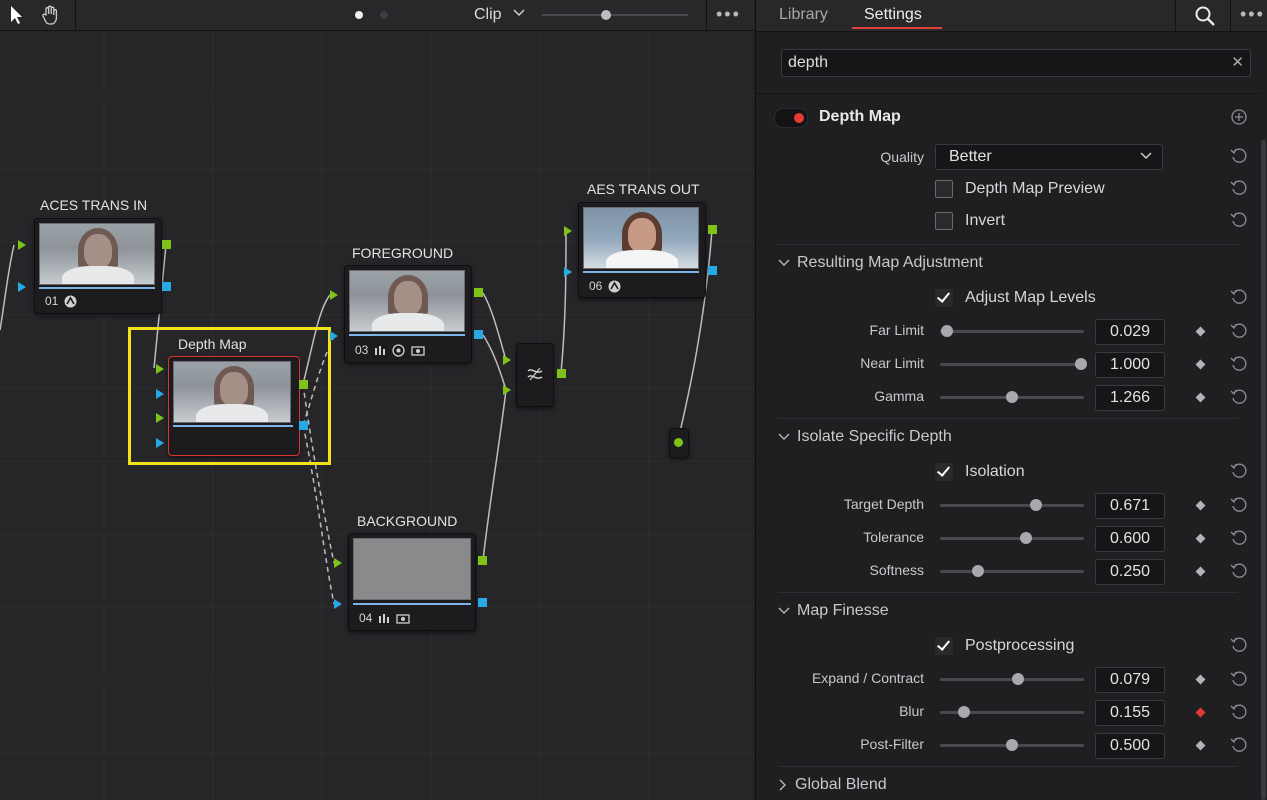 The image size is (1267, 800). What do you see at coordinates (1130, 332) in the screenshot?
I see `param-value-field: 0.029` at bounding box center [1130, 332].